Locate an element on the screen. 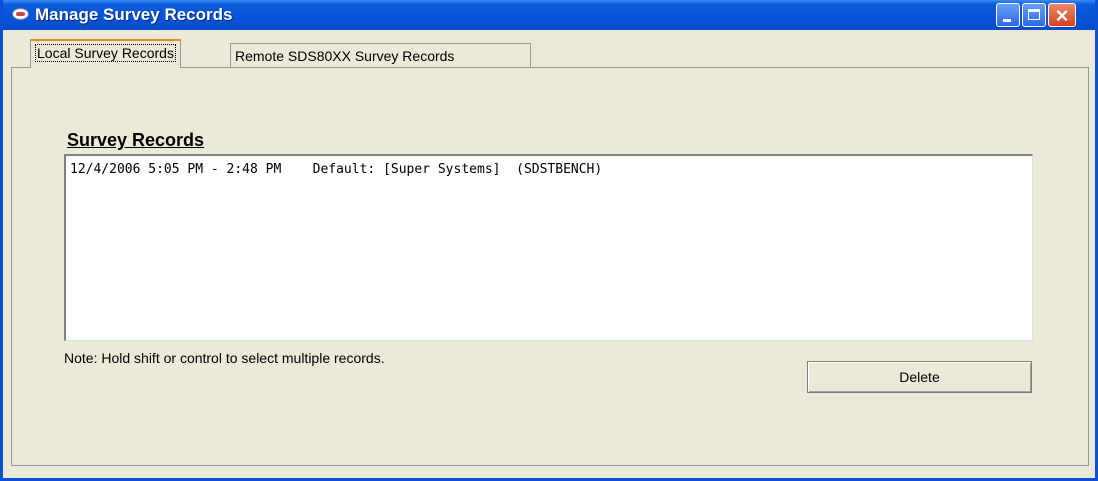  tab-label: Local Survey Records is located at coordinates (105, 53).